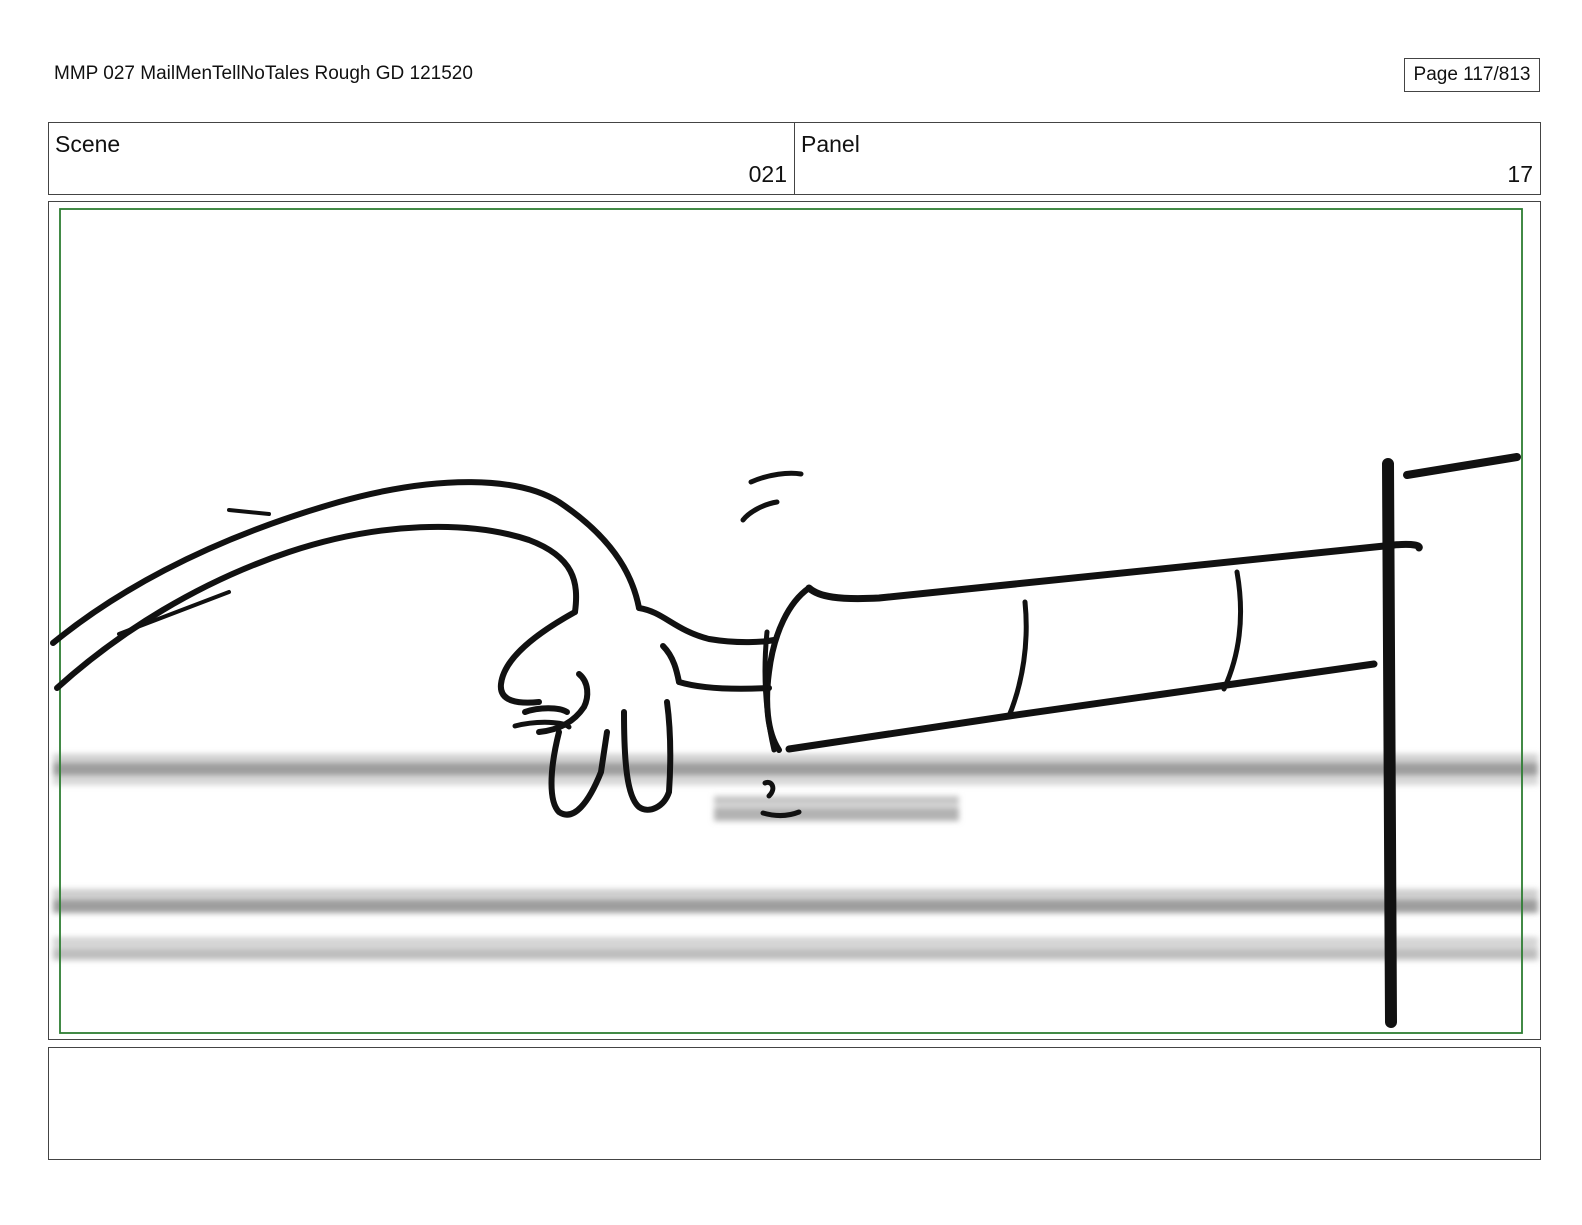  I want to click on scene-cell: Scene 021, so click(421, 158).